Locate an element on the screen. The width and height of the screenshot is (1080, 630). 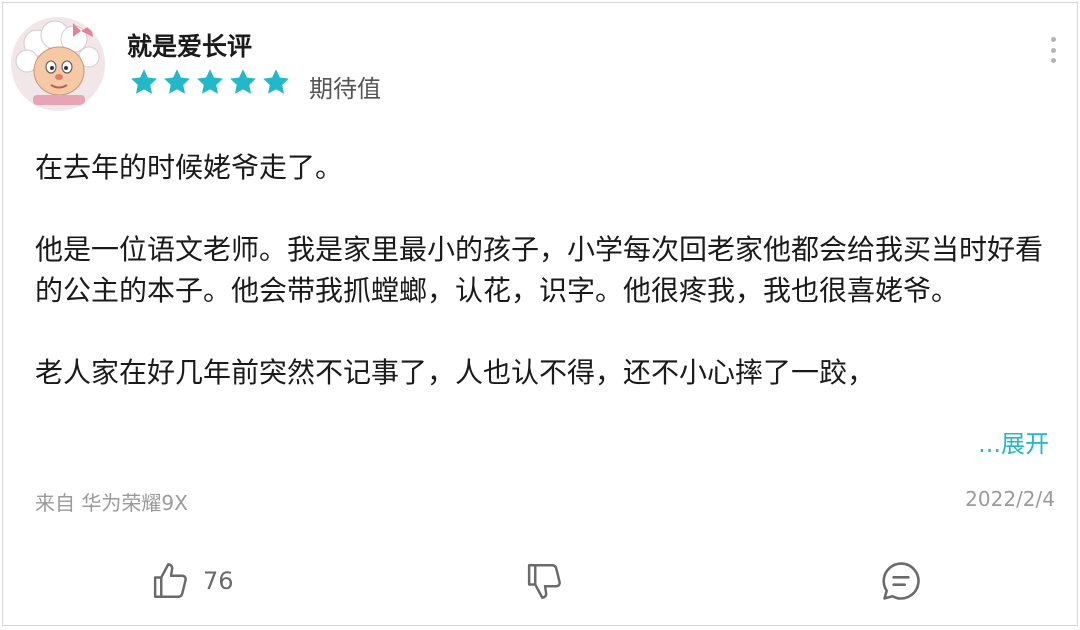
action-bar: 76 is located at coordinates (540, 581).